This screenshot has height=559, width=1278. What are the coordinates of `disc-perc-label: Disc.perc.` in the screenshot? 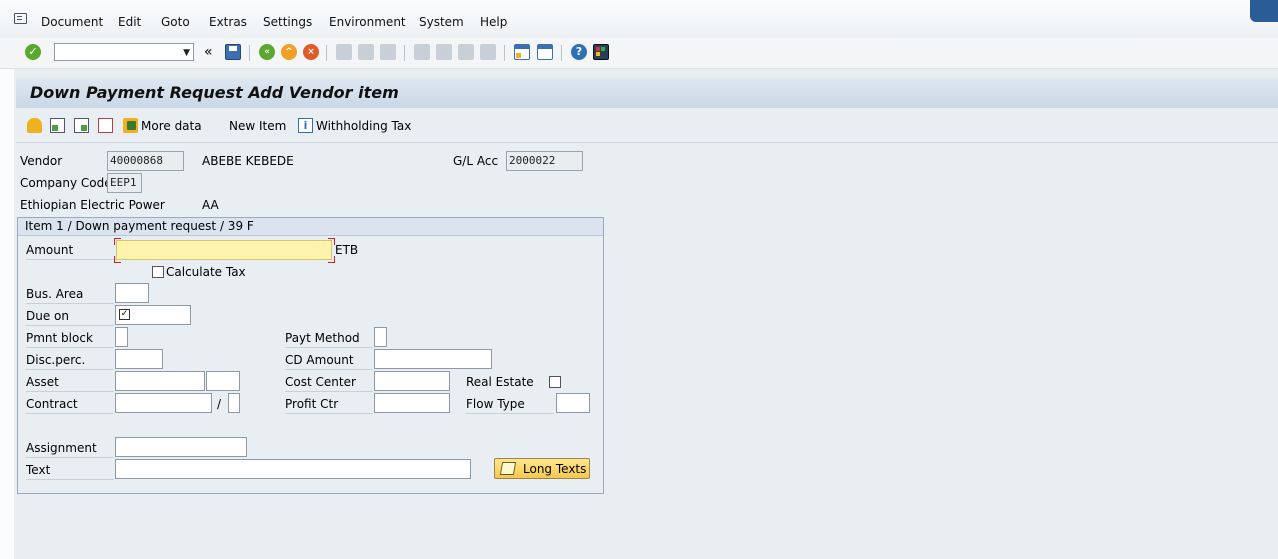 It's located at (56, 360).